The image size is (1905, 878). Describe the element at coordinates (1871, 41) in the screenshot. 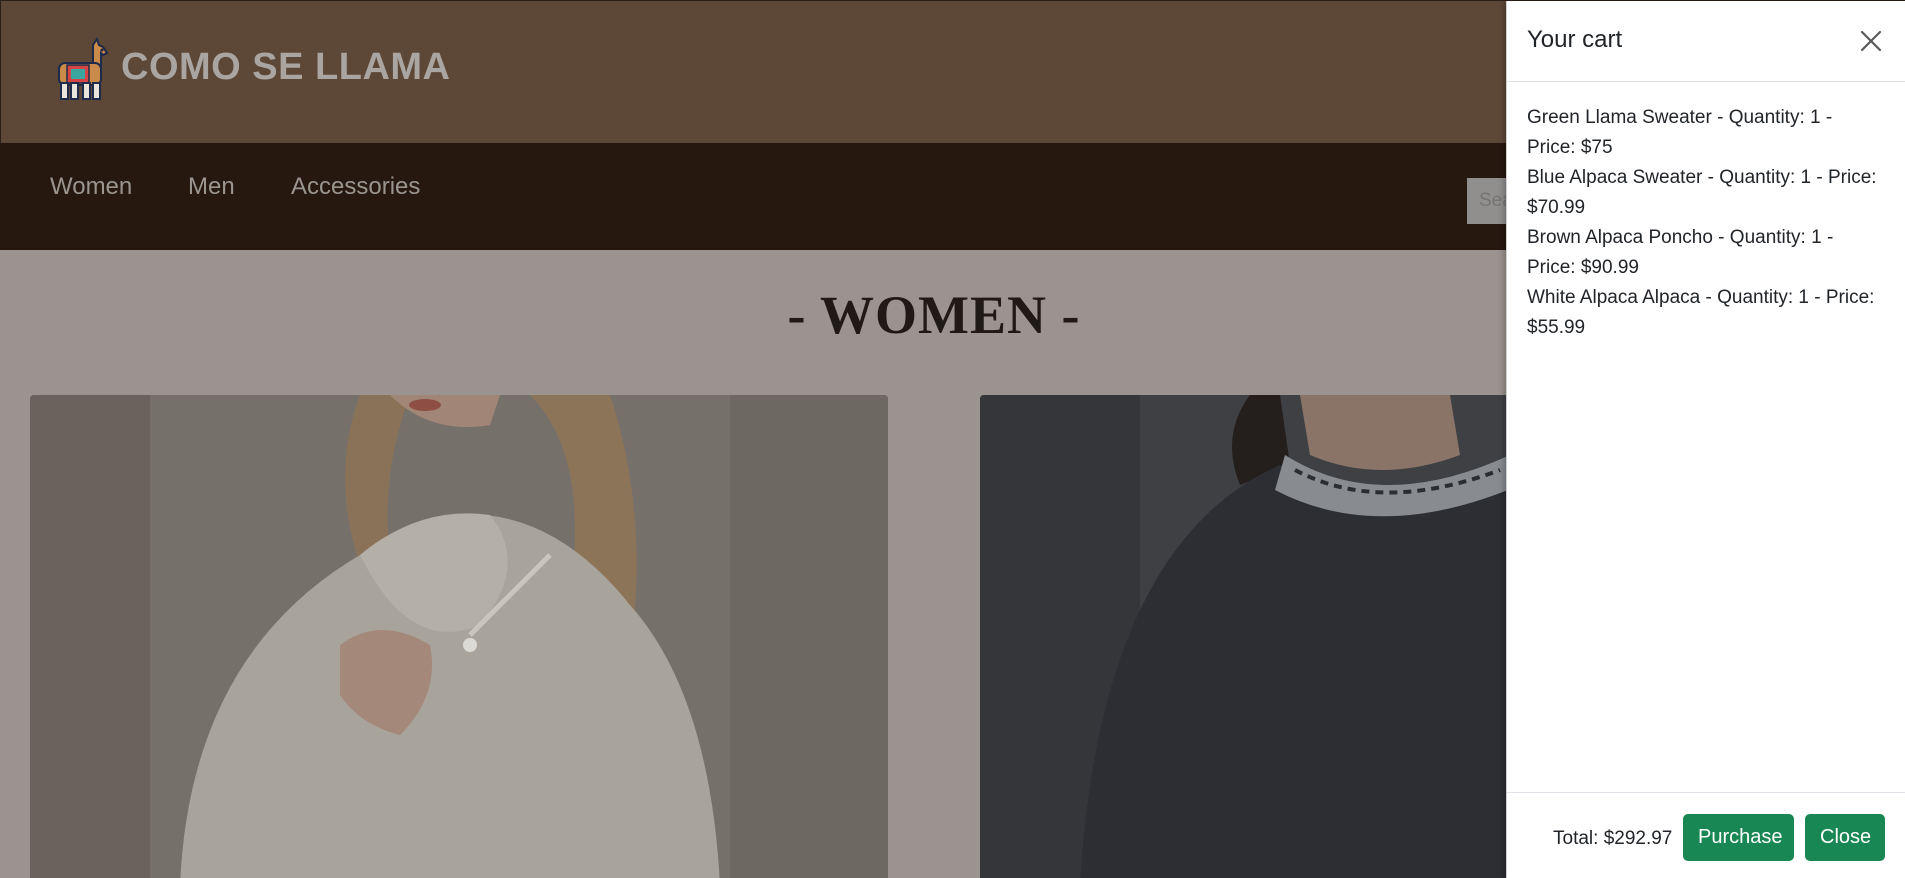

I see `close-icon` at that location.